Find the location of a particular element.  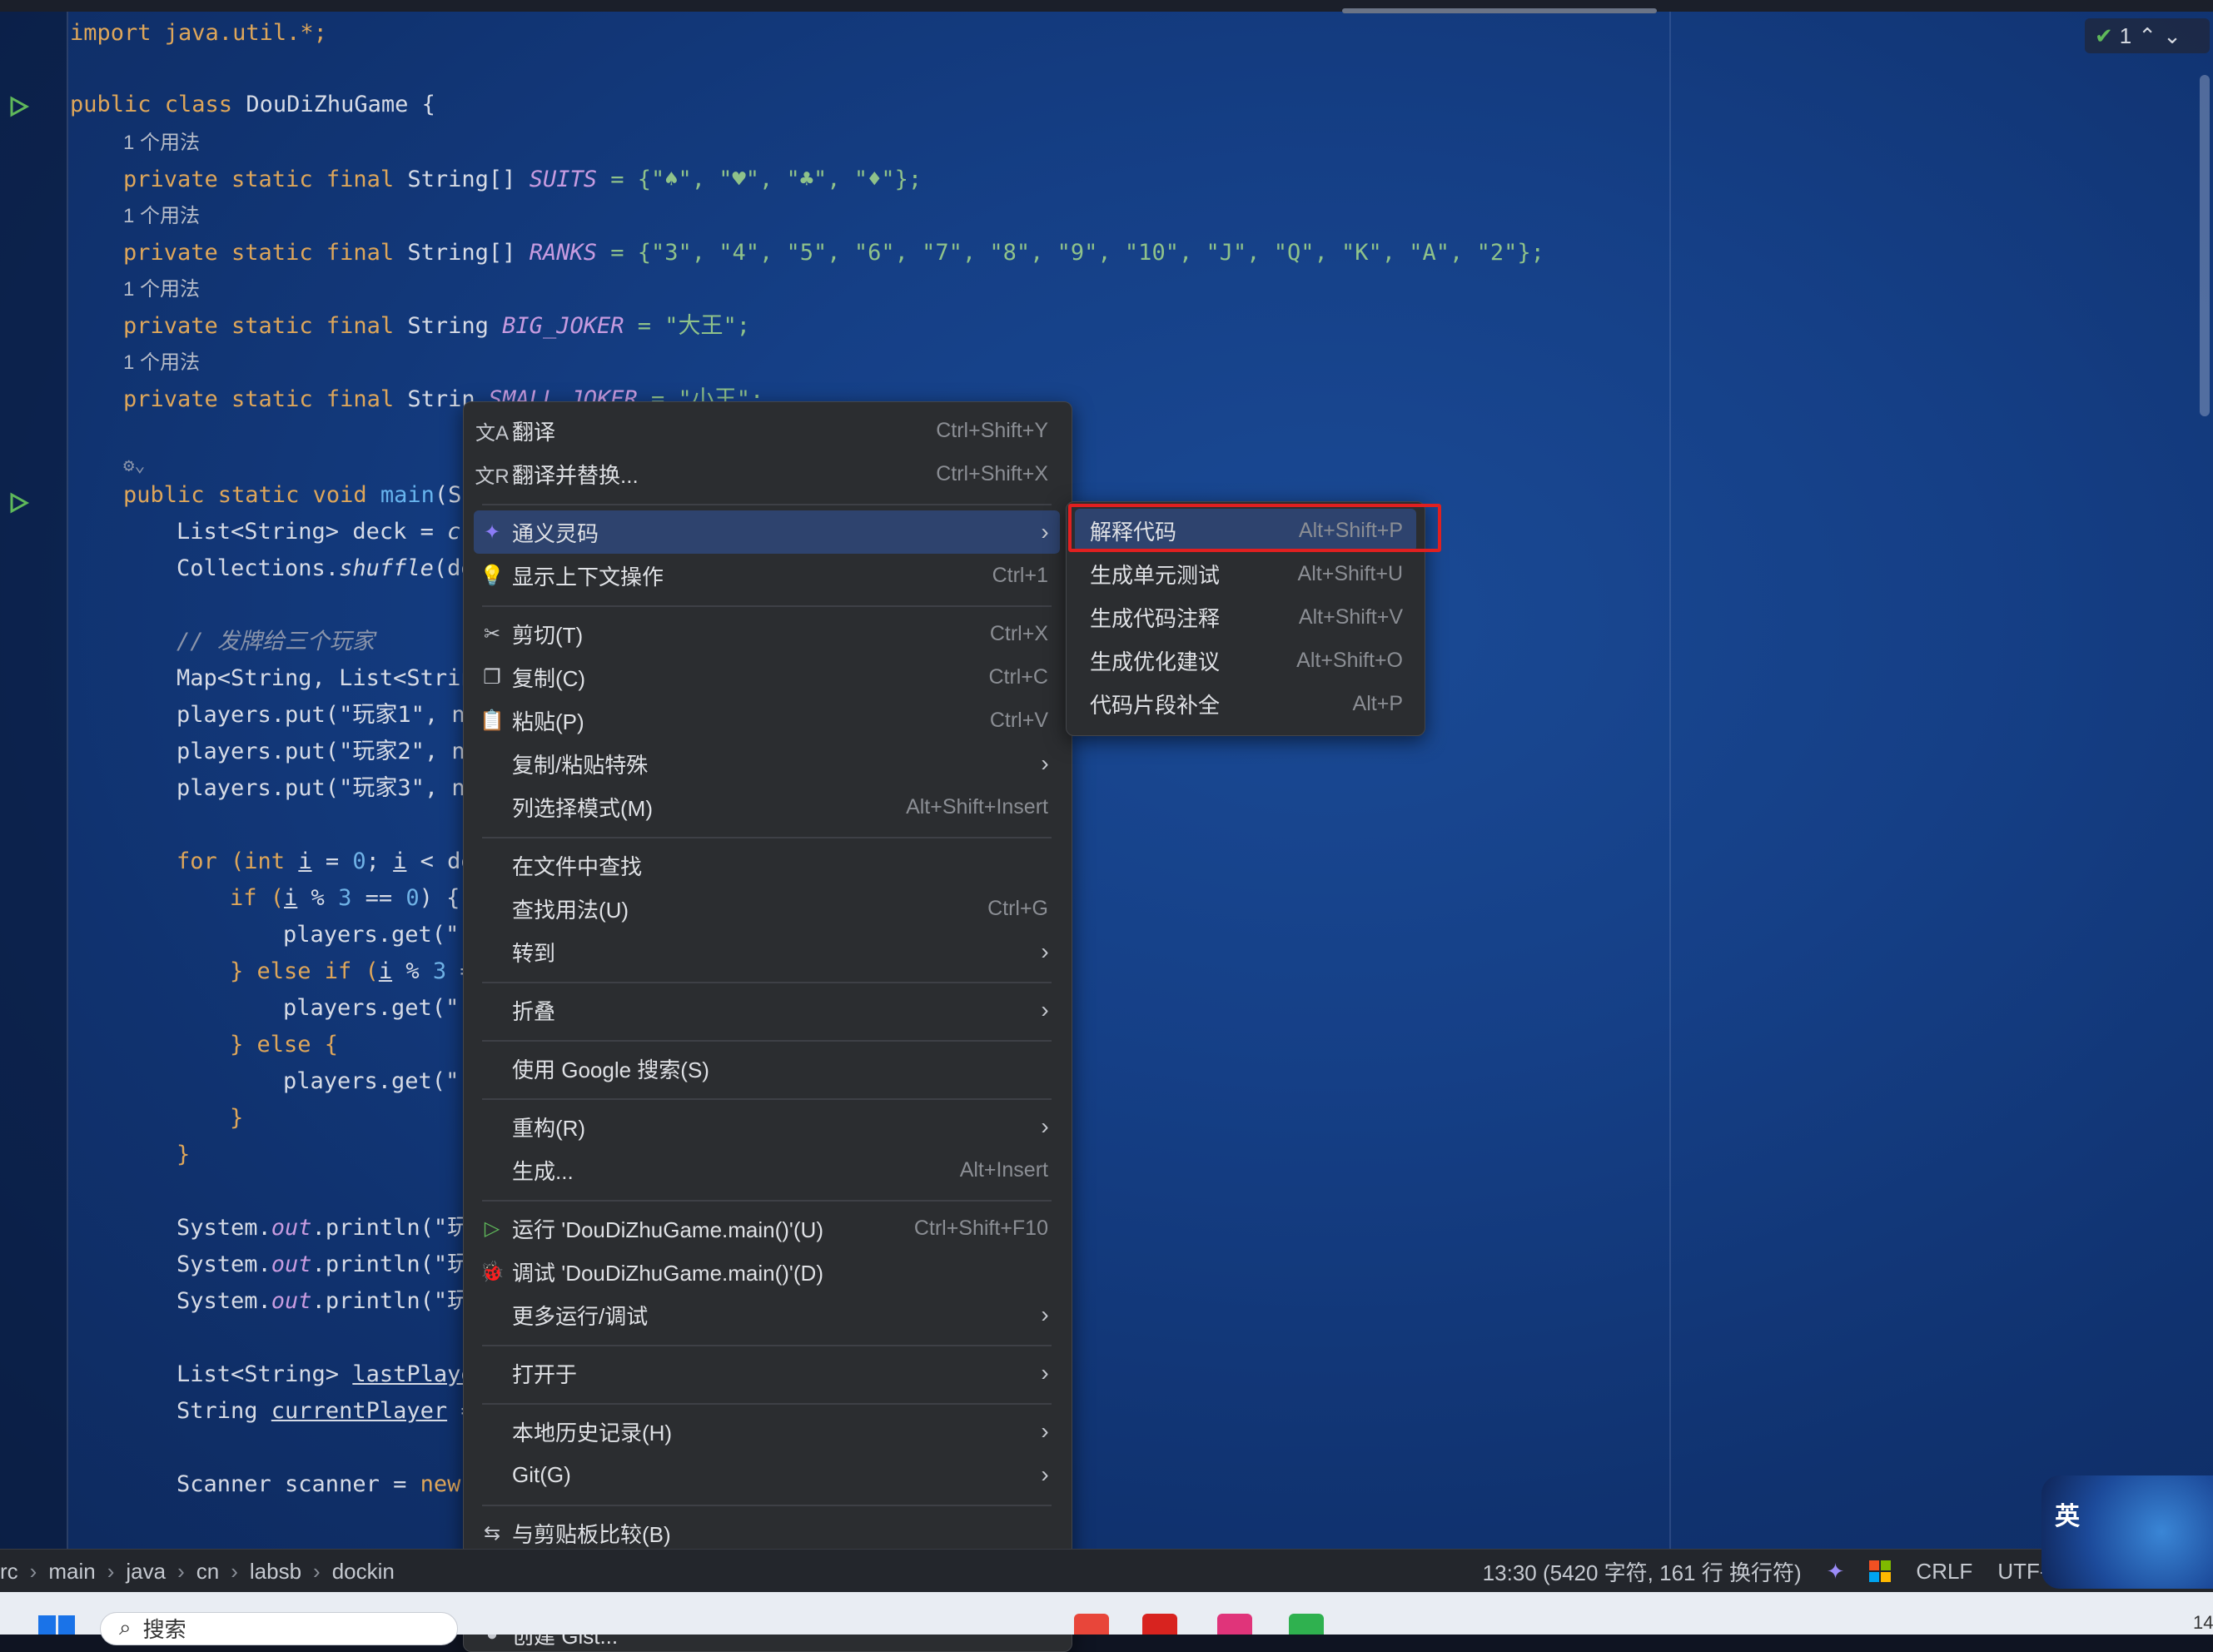

menu-item-debug-main: 🐞 调试 'DouDiZhuGame.main()'(D) is located at coordinates (767, 1272).